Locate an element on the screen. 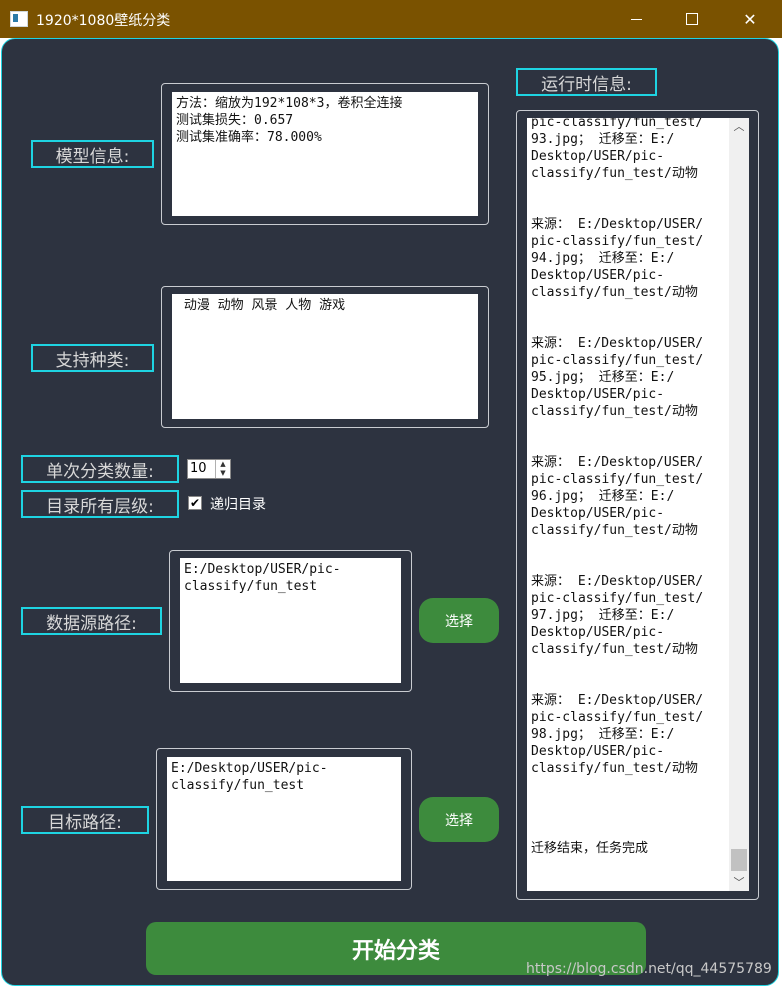 This screenshot has width=782, height=989. runtime-info-label: 运行时信息: is located at coordinates (586, 82).